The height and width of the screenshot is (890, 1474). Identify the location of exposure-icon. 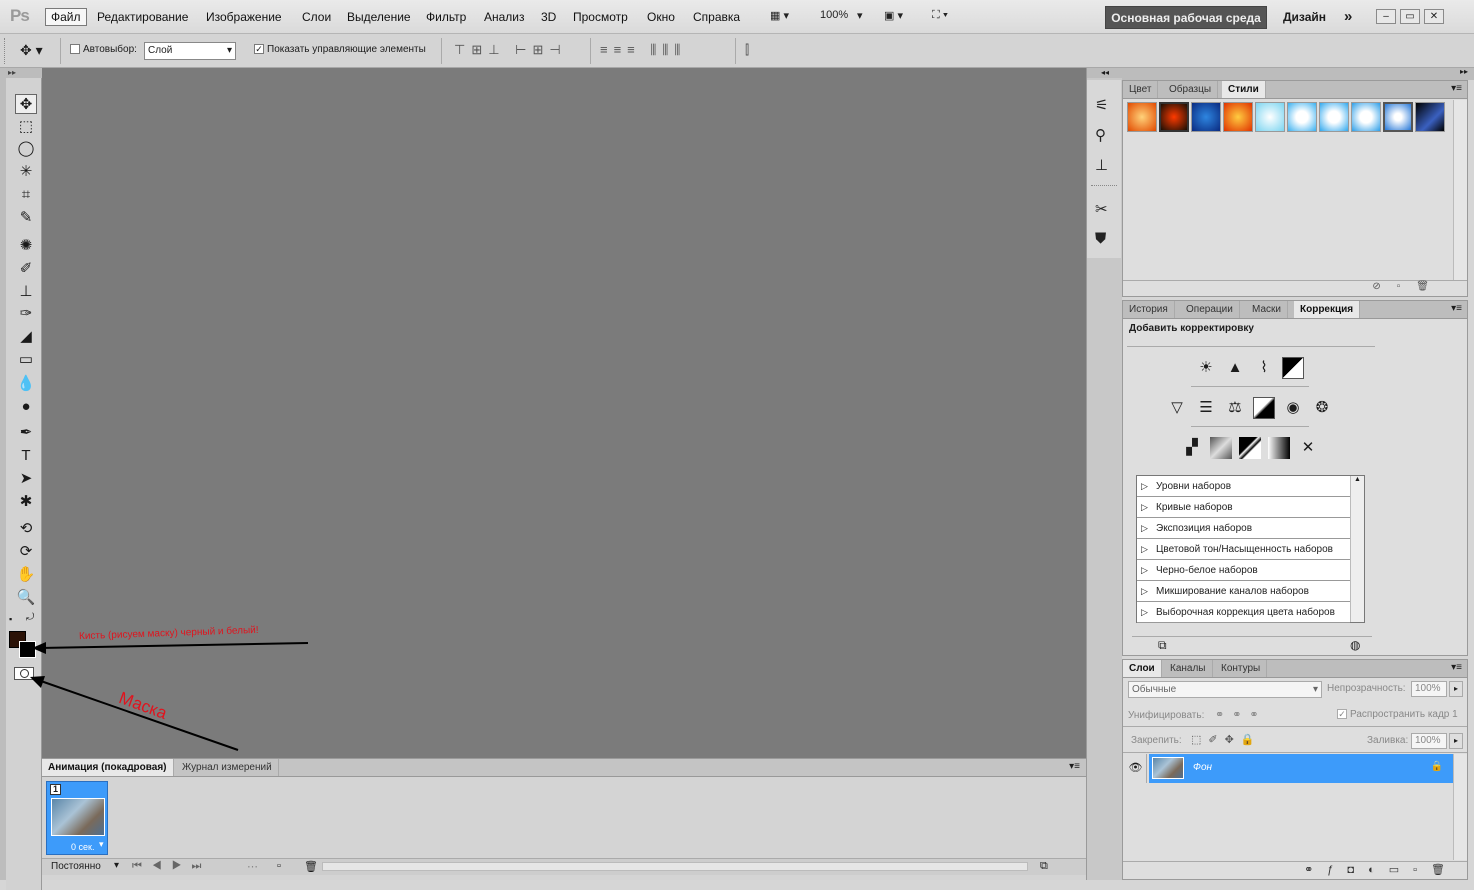
(1293, 368).